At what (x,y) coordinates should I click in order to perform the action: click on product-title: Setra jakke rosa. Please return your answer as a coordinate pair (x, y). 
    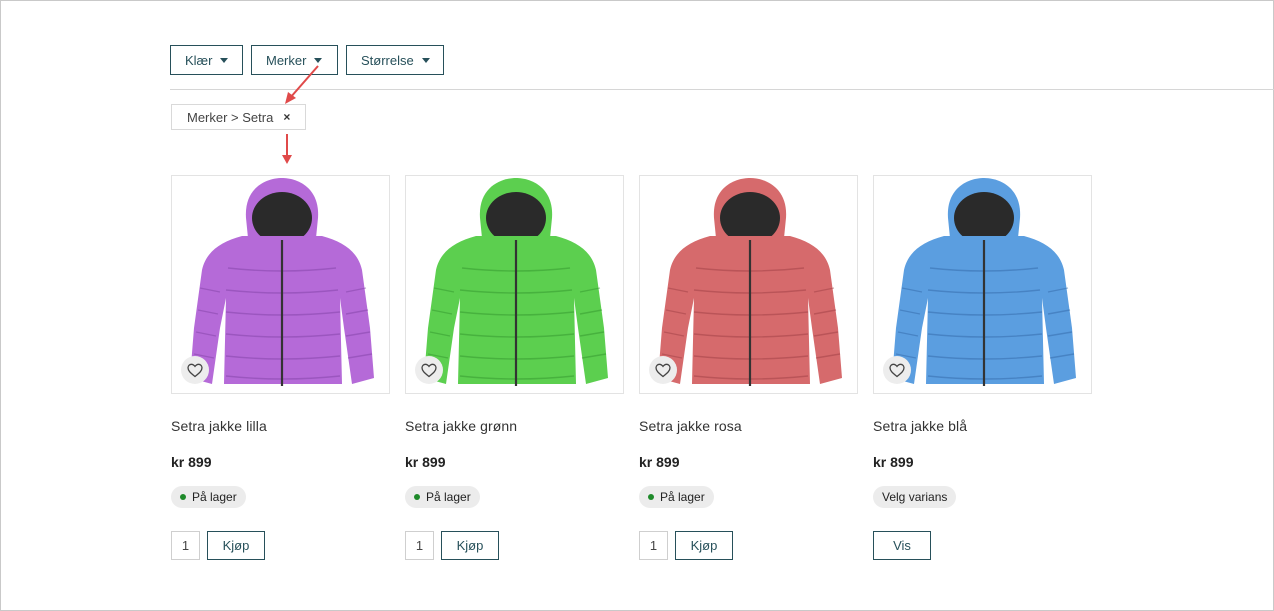
    Looking at the image, I should click on (748, 426).